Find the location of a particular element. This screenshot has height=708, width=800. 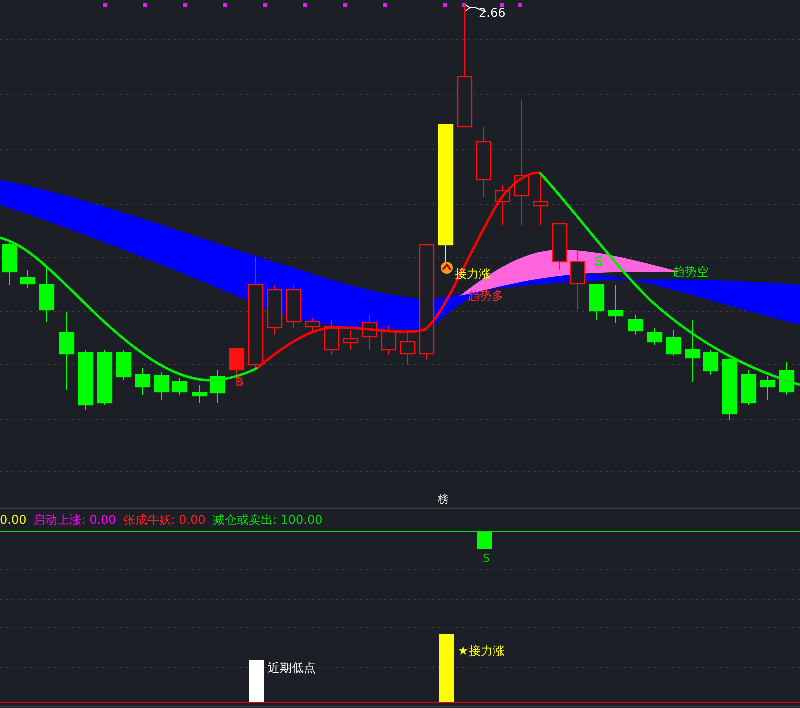

relay-signal-label: ★接力涨 is located at coordinates (481, 651).